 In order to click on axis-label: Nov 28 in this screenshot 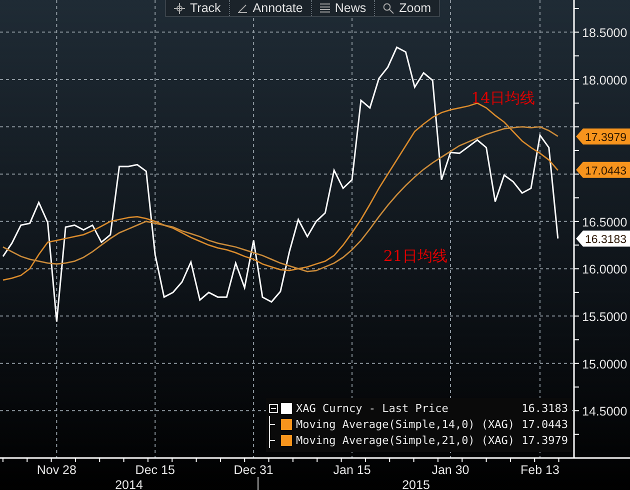, I will do `click(56, 470)`.